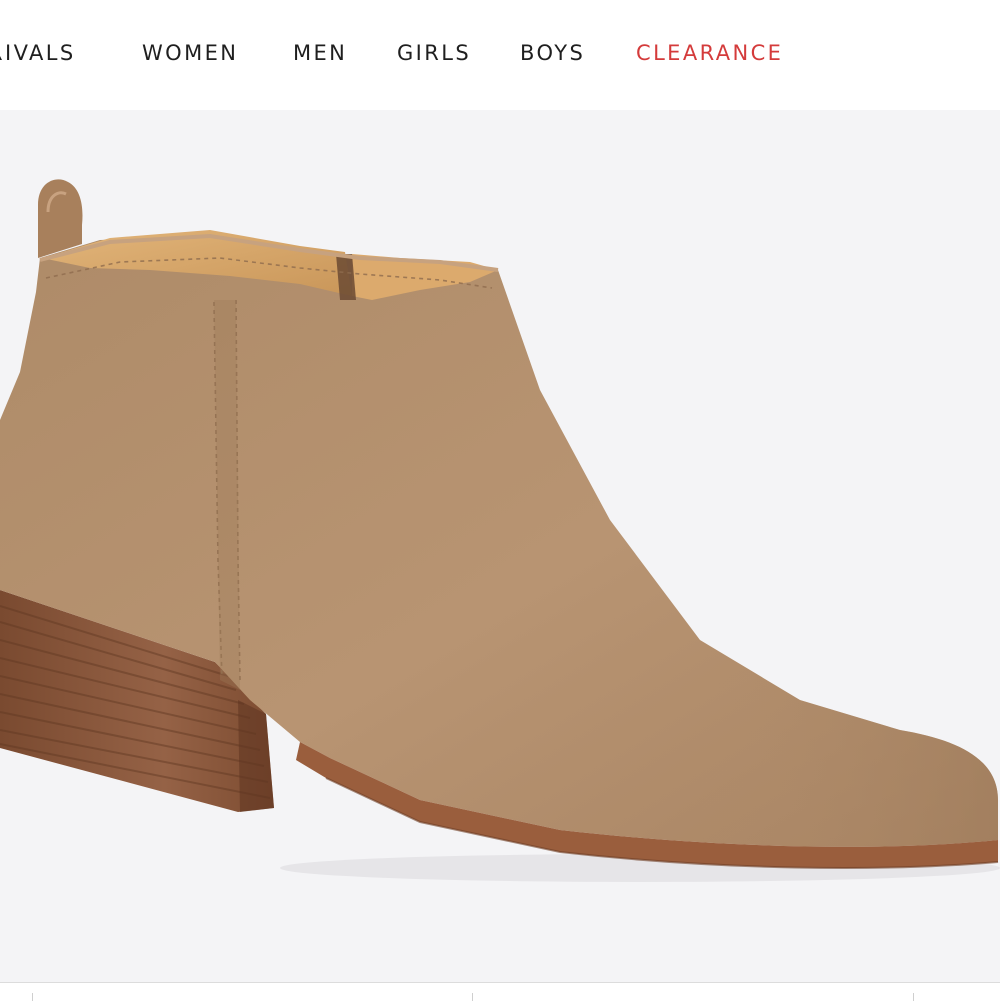  What do you see at coordinates (38, 53) in the screenshot?
I see `nav-item-new-arrivals: RIVALS` at bounding box center [38, 53].